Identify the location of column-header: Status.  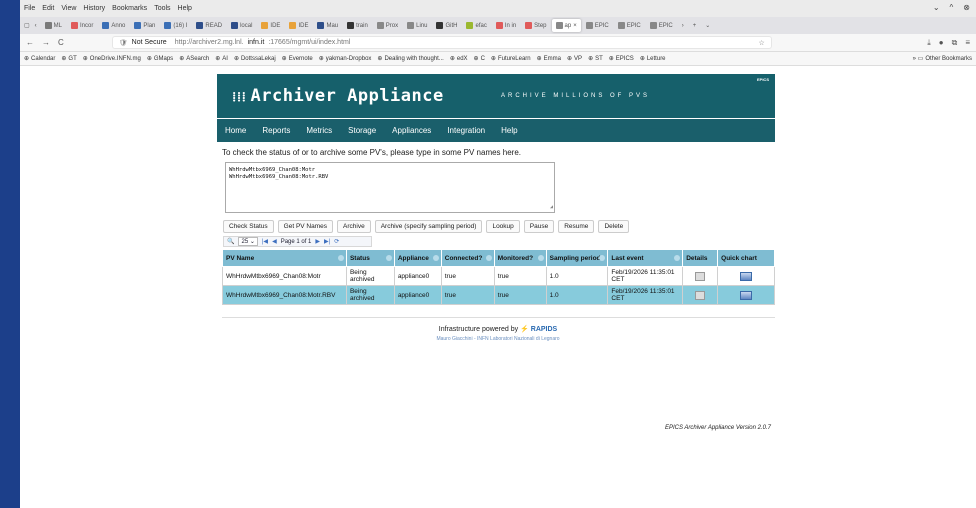
(370, 258).